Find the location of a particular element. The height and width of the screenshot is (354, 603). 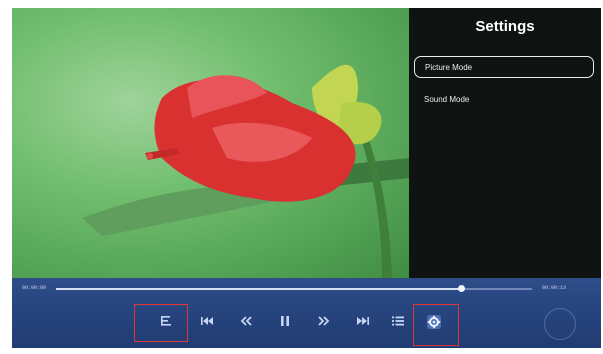

progress-fill is located at coordinates (258, 289).